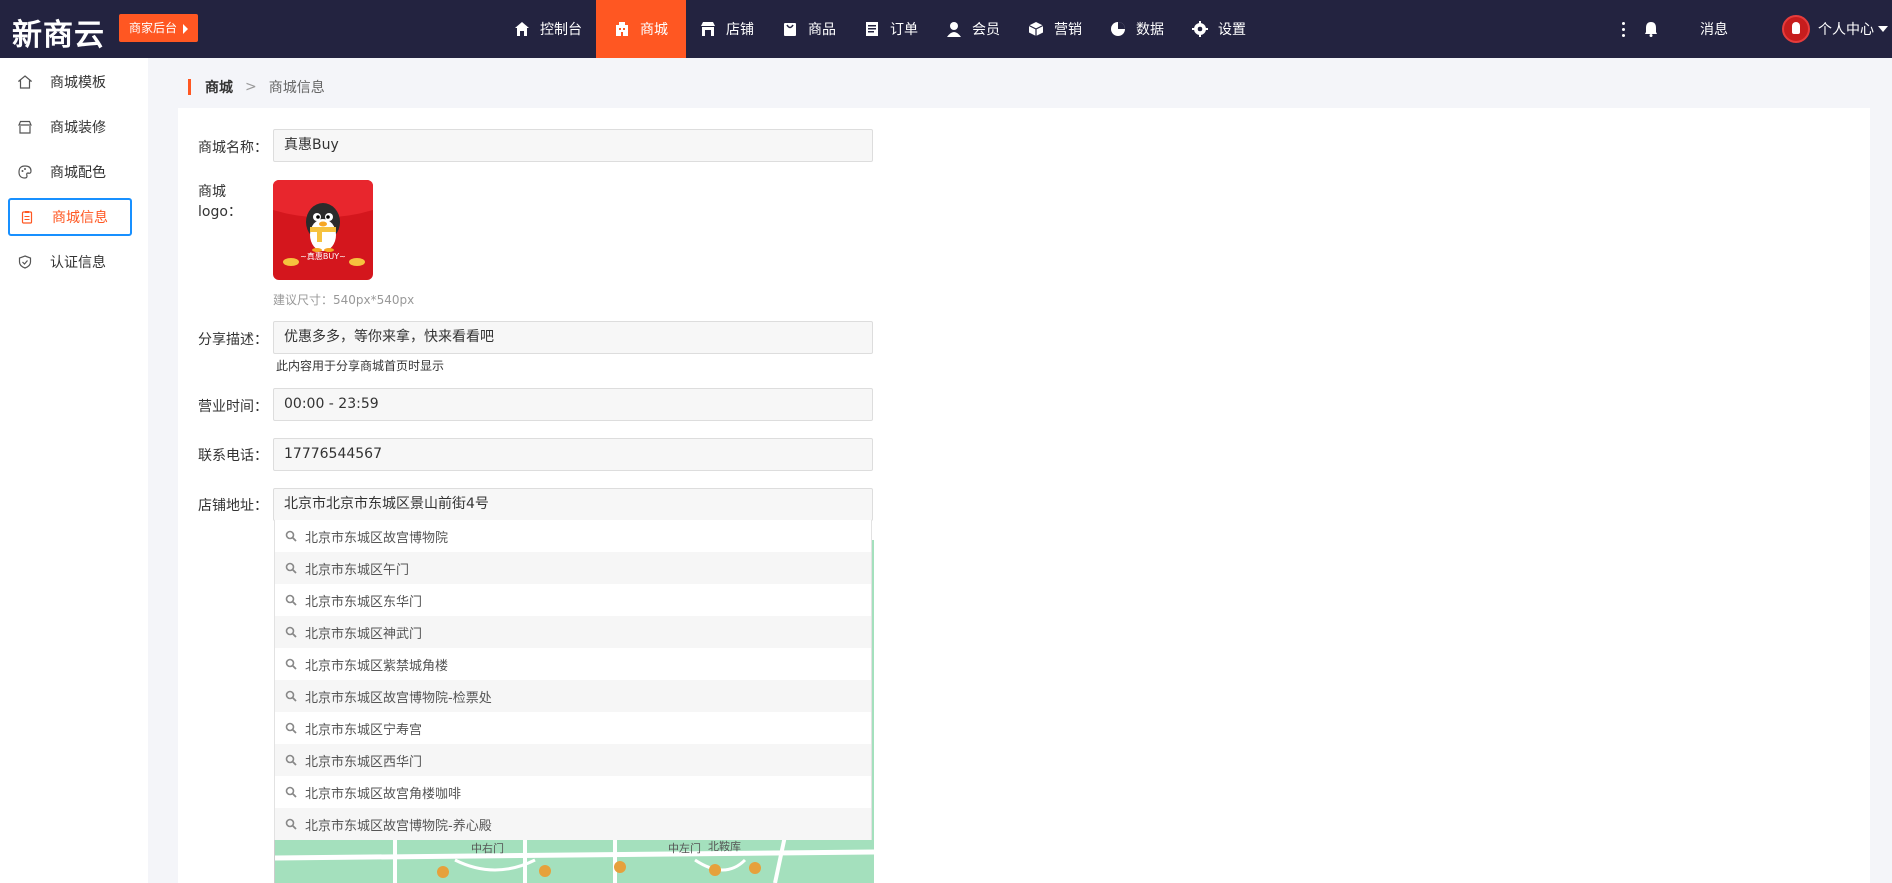 The image size is (1892, 883). What do you see at coordinates (25, 262) in the screenshot?
I see `shield-check-icon` at bounding box center [25, 262].